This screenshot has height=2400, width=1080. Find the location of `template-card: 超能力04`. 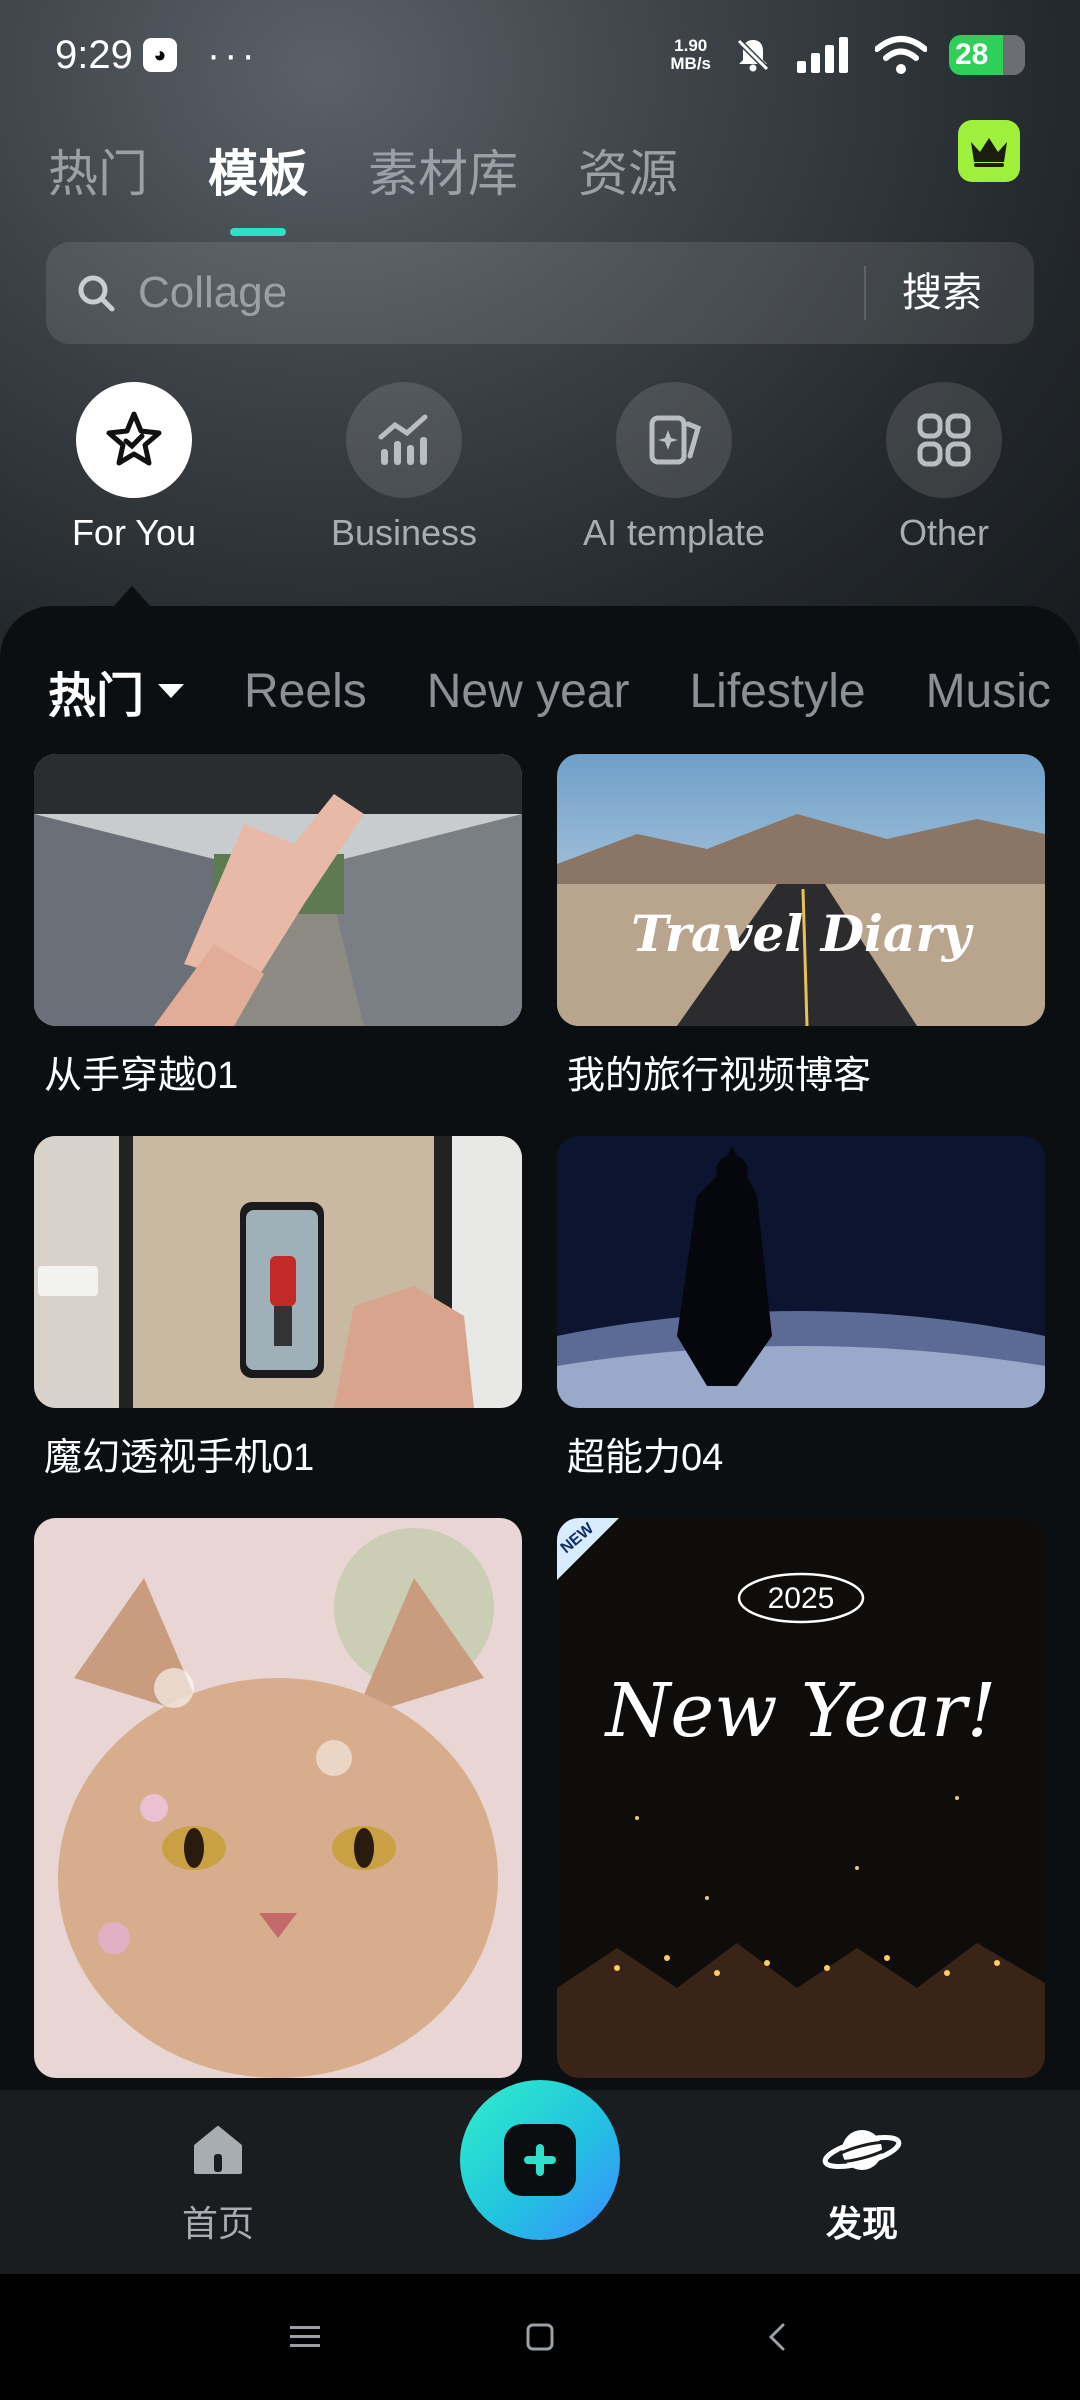

template-card: 超能力04 is located at coordinates (801, 1308).